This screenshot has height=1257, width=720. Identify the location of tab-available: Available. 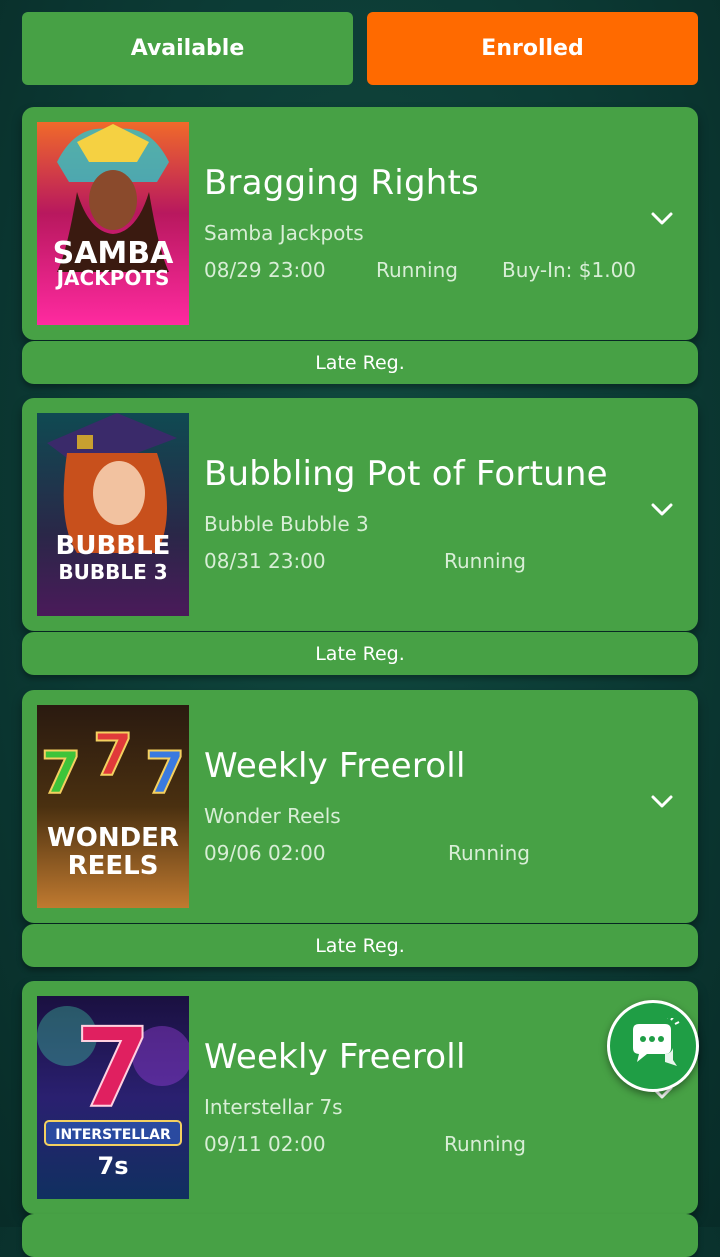
(187, 48).